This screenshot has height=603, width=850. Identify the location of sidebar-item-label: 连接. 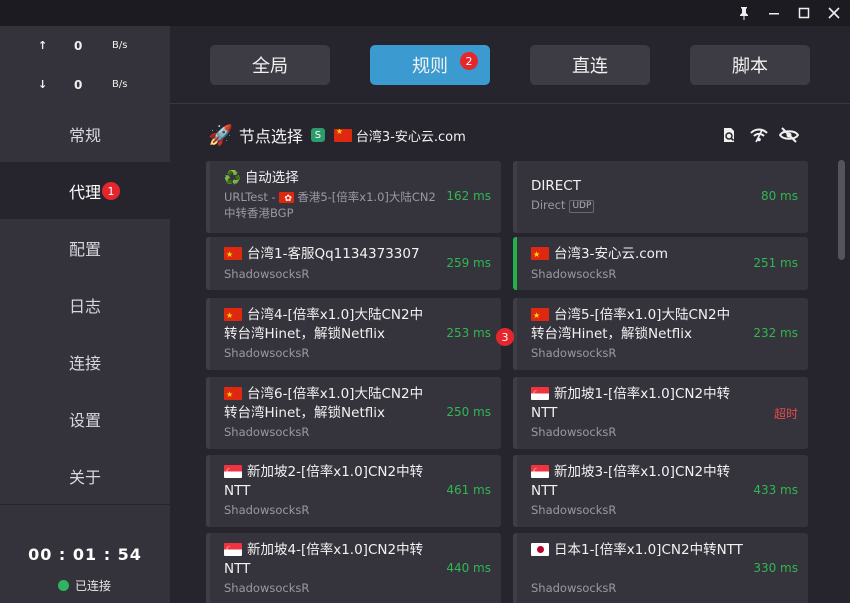
(84, 363).